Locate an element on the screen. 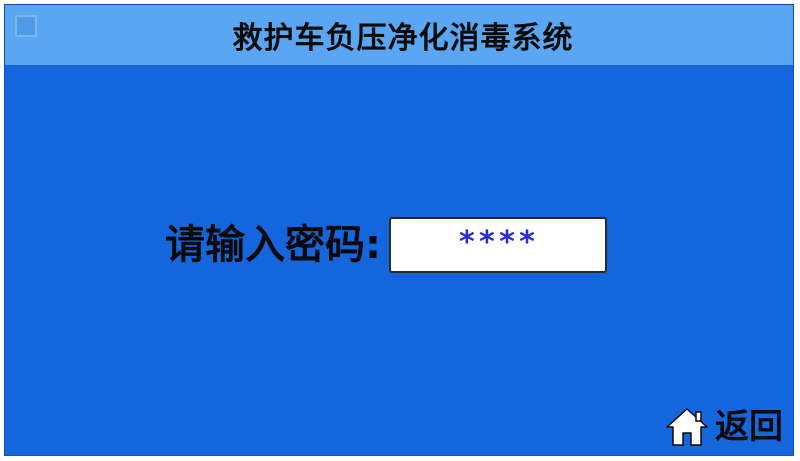 This screenshot has width=800, height=461. password-label: 请输入密码: is located at coordinates (273, 245).